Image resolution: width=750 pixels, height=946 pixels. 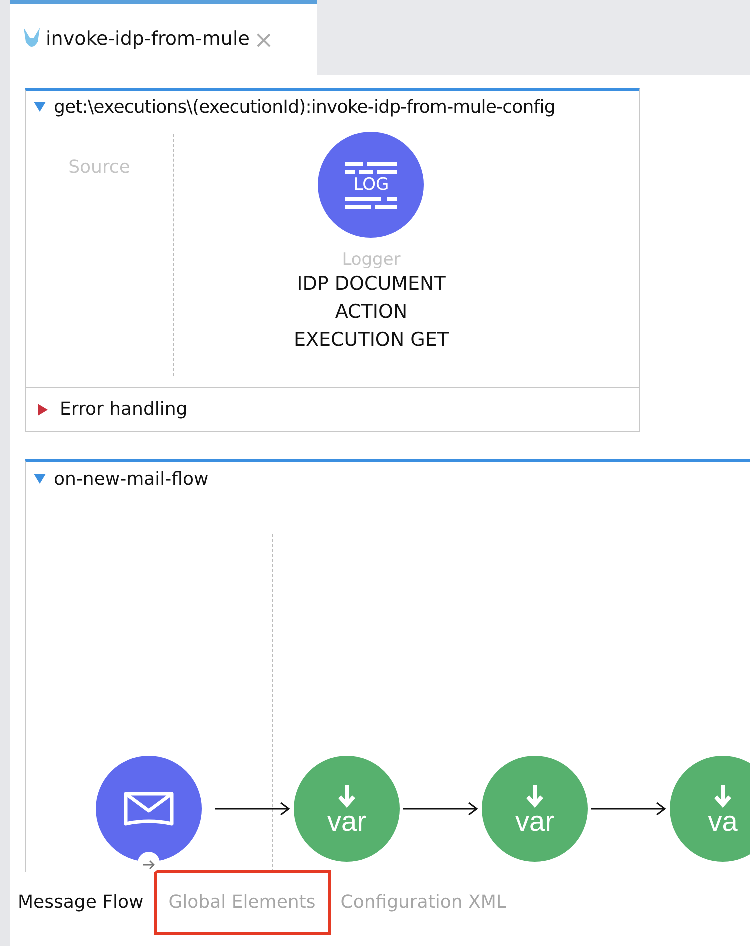 I want to click on source-label: Source, so click(x=99, y=167).